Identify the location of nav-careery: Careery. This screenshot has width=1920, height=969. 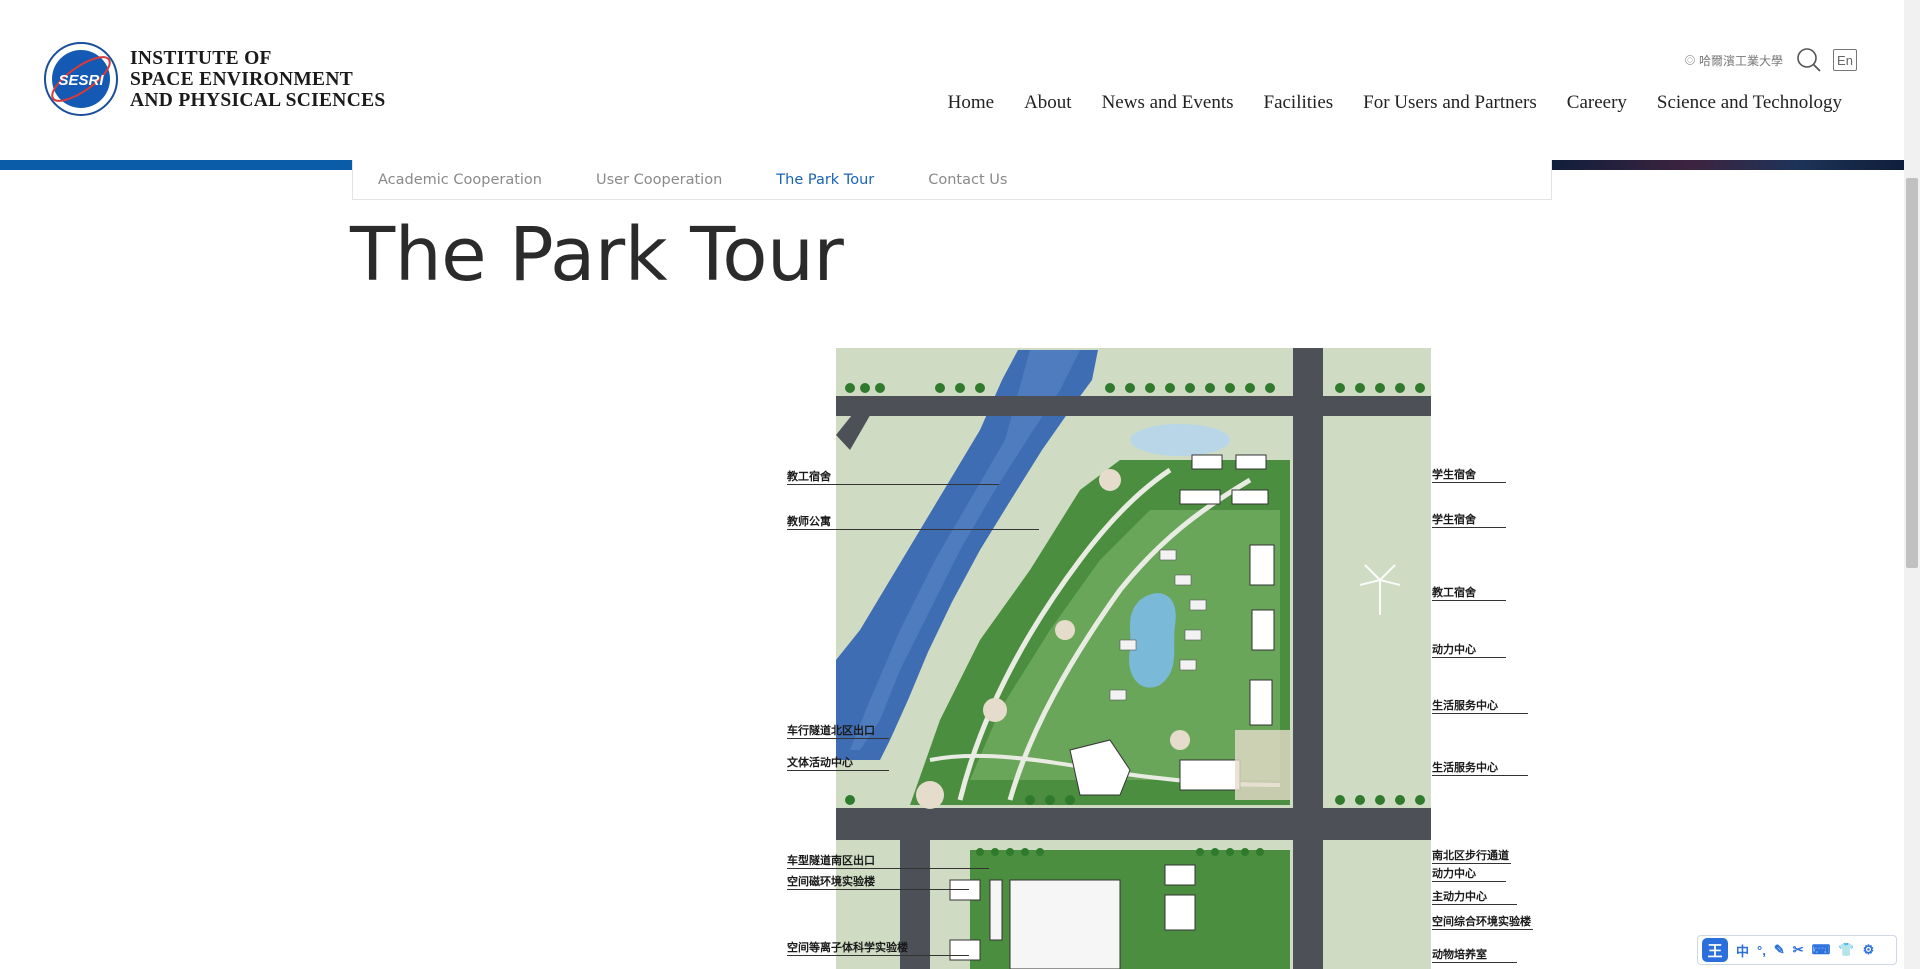
(1597, 103).